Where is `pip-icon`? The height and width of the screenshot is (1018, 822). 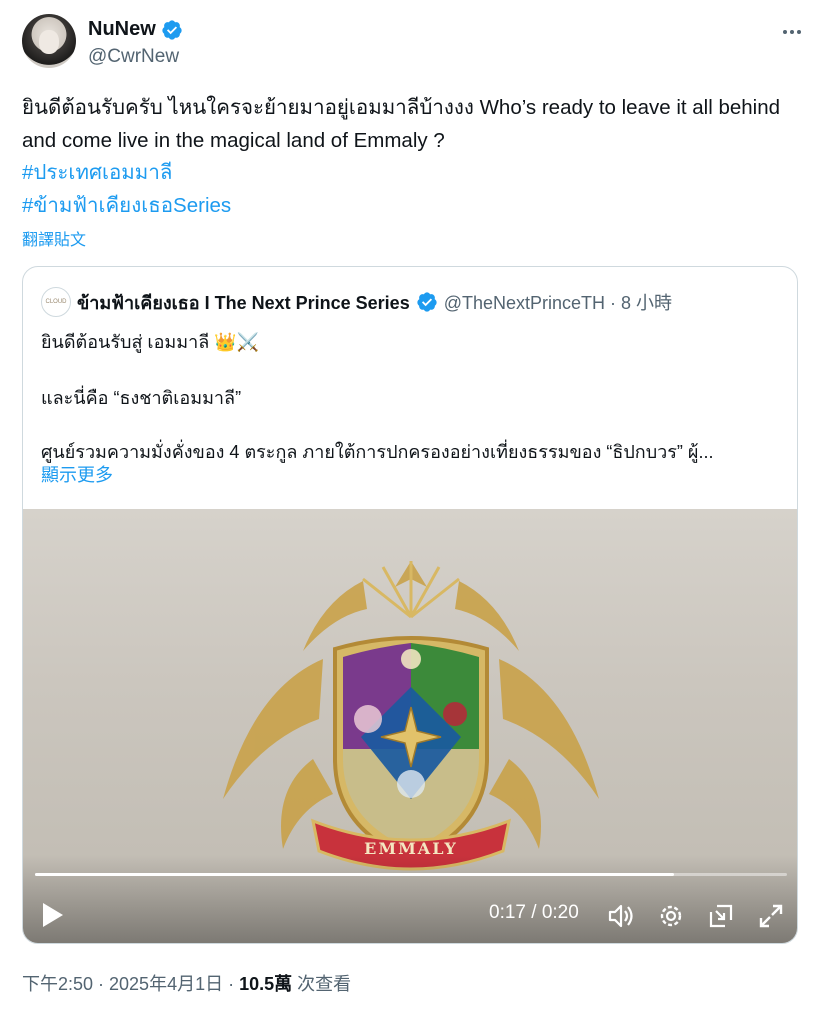
pip-icon is located at coordinates (721, 916).